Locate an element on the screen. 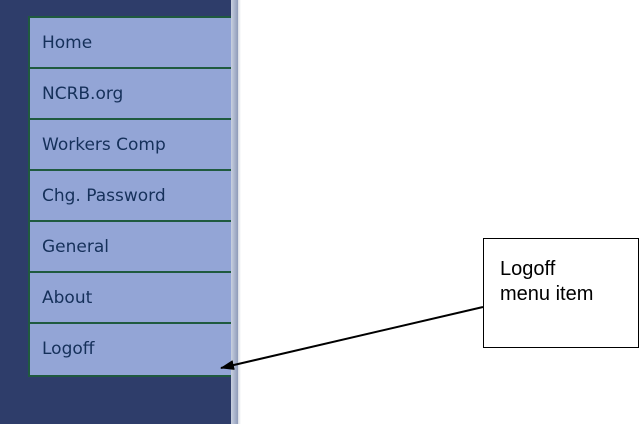  sidebar-item-workers-comp: Workers Comp is located at coordinates (131, 145).